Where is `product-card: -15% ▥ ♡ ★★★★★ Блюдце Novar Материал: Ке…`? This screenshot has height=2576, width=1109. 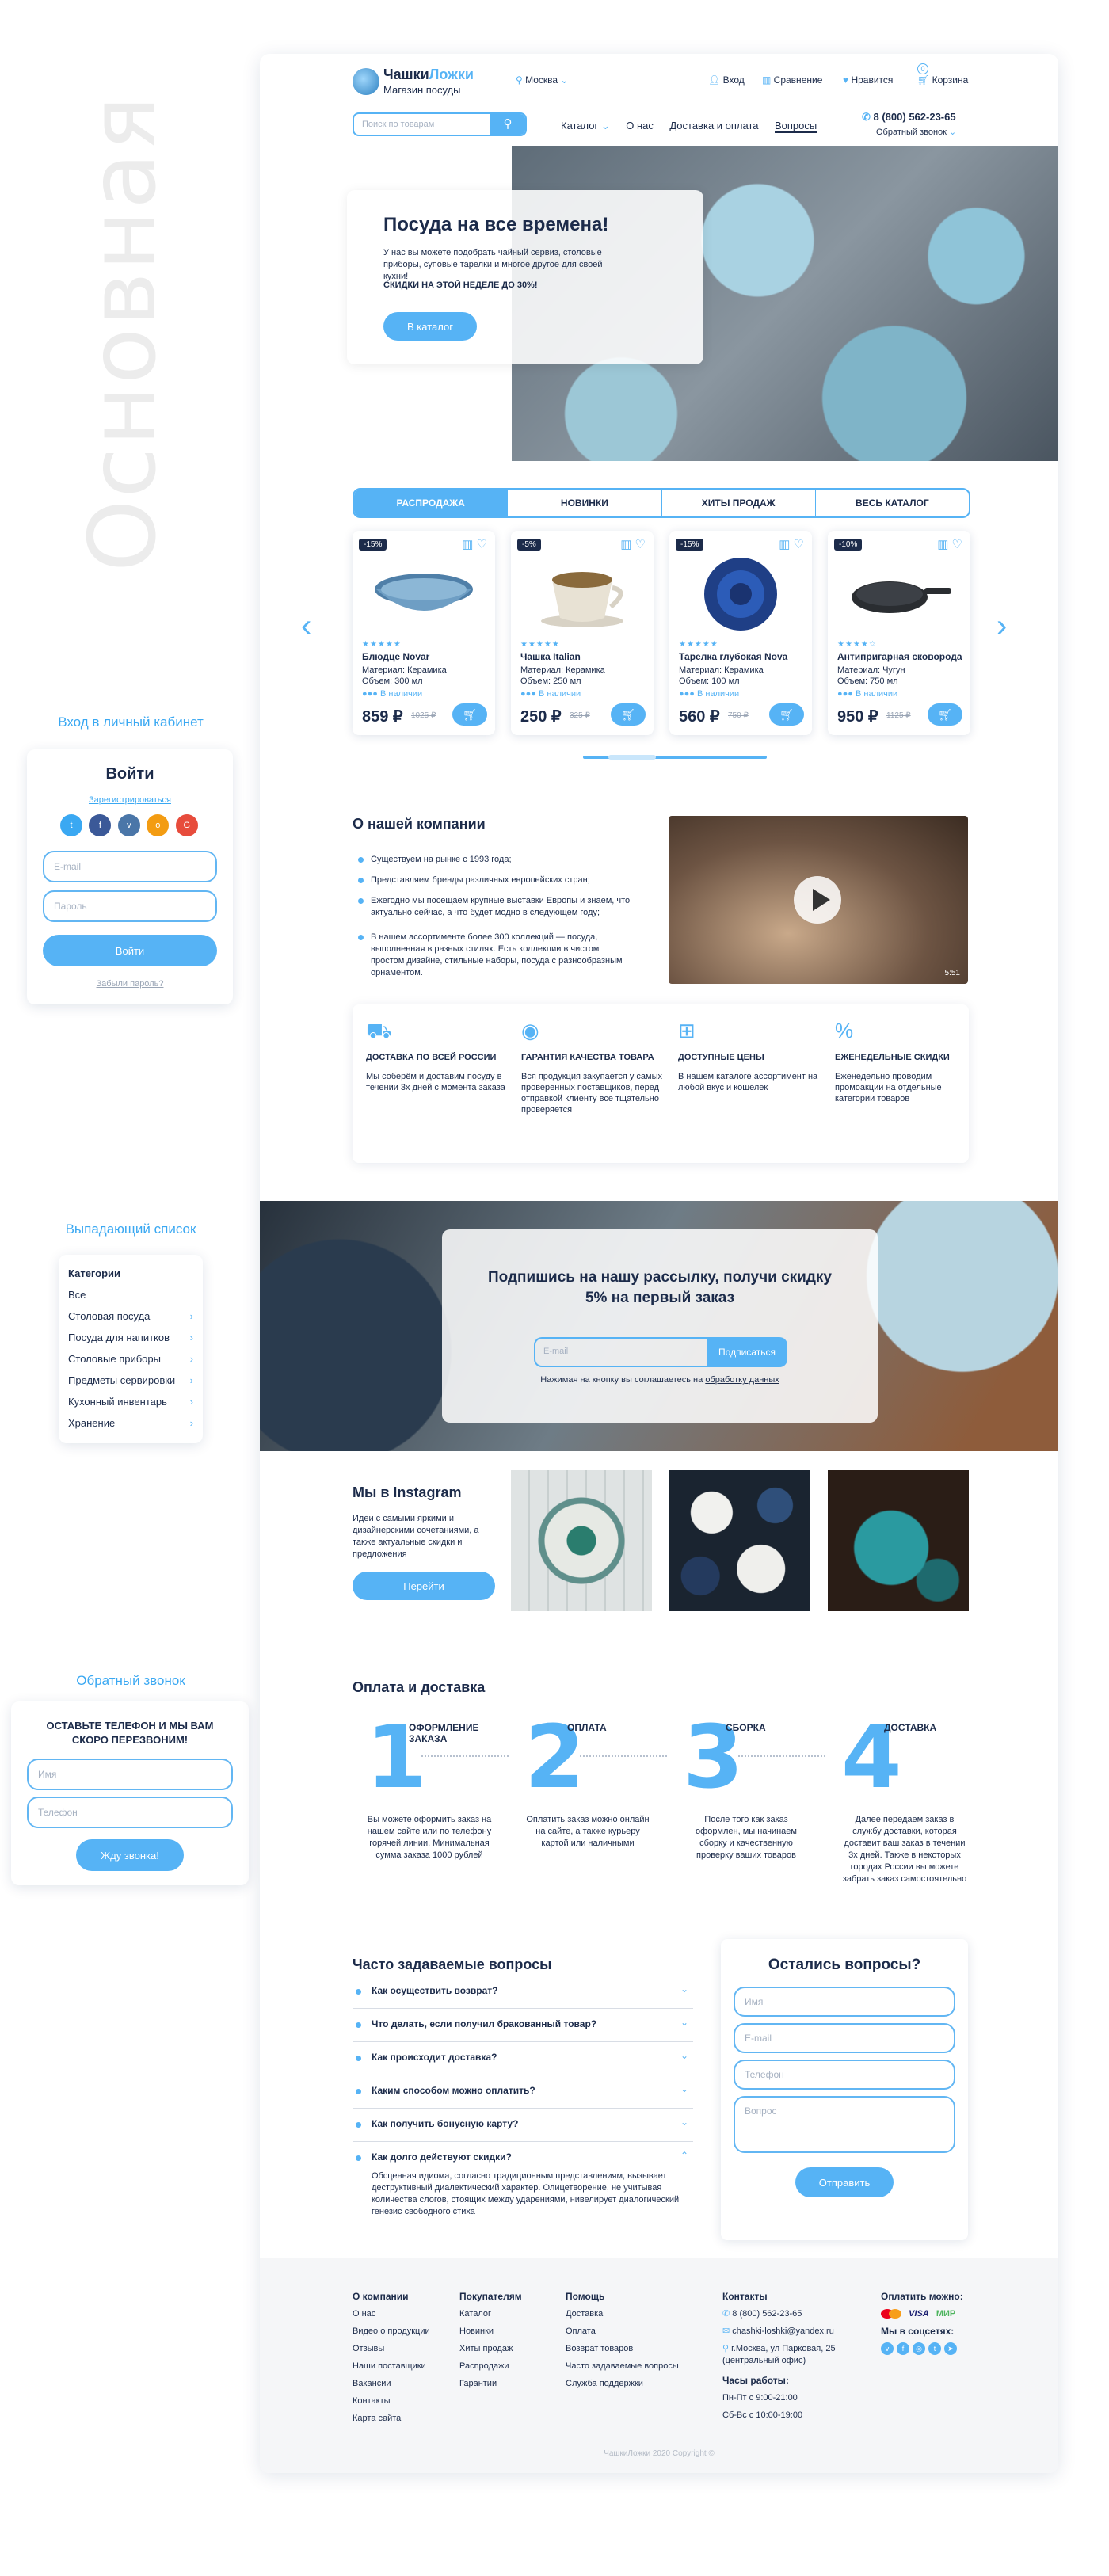 product-card: -15% ▥ ♡ ★★★★★ Блюдце Novar Материал: Ке… is located at coordinates (424, 633).